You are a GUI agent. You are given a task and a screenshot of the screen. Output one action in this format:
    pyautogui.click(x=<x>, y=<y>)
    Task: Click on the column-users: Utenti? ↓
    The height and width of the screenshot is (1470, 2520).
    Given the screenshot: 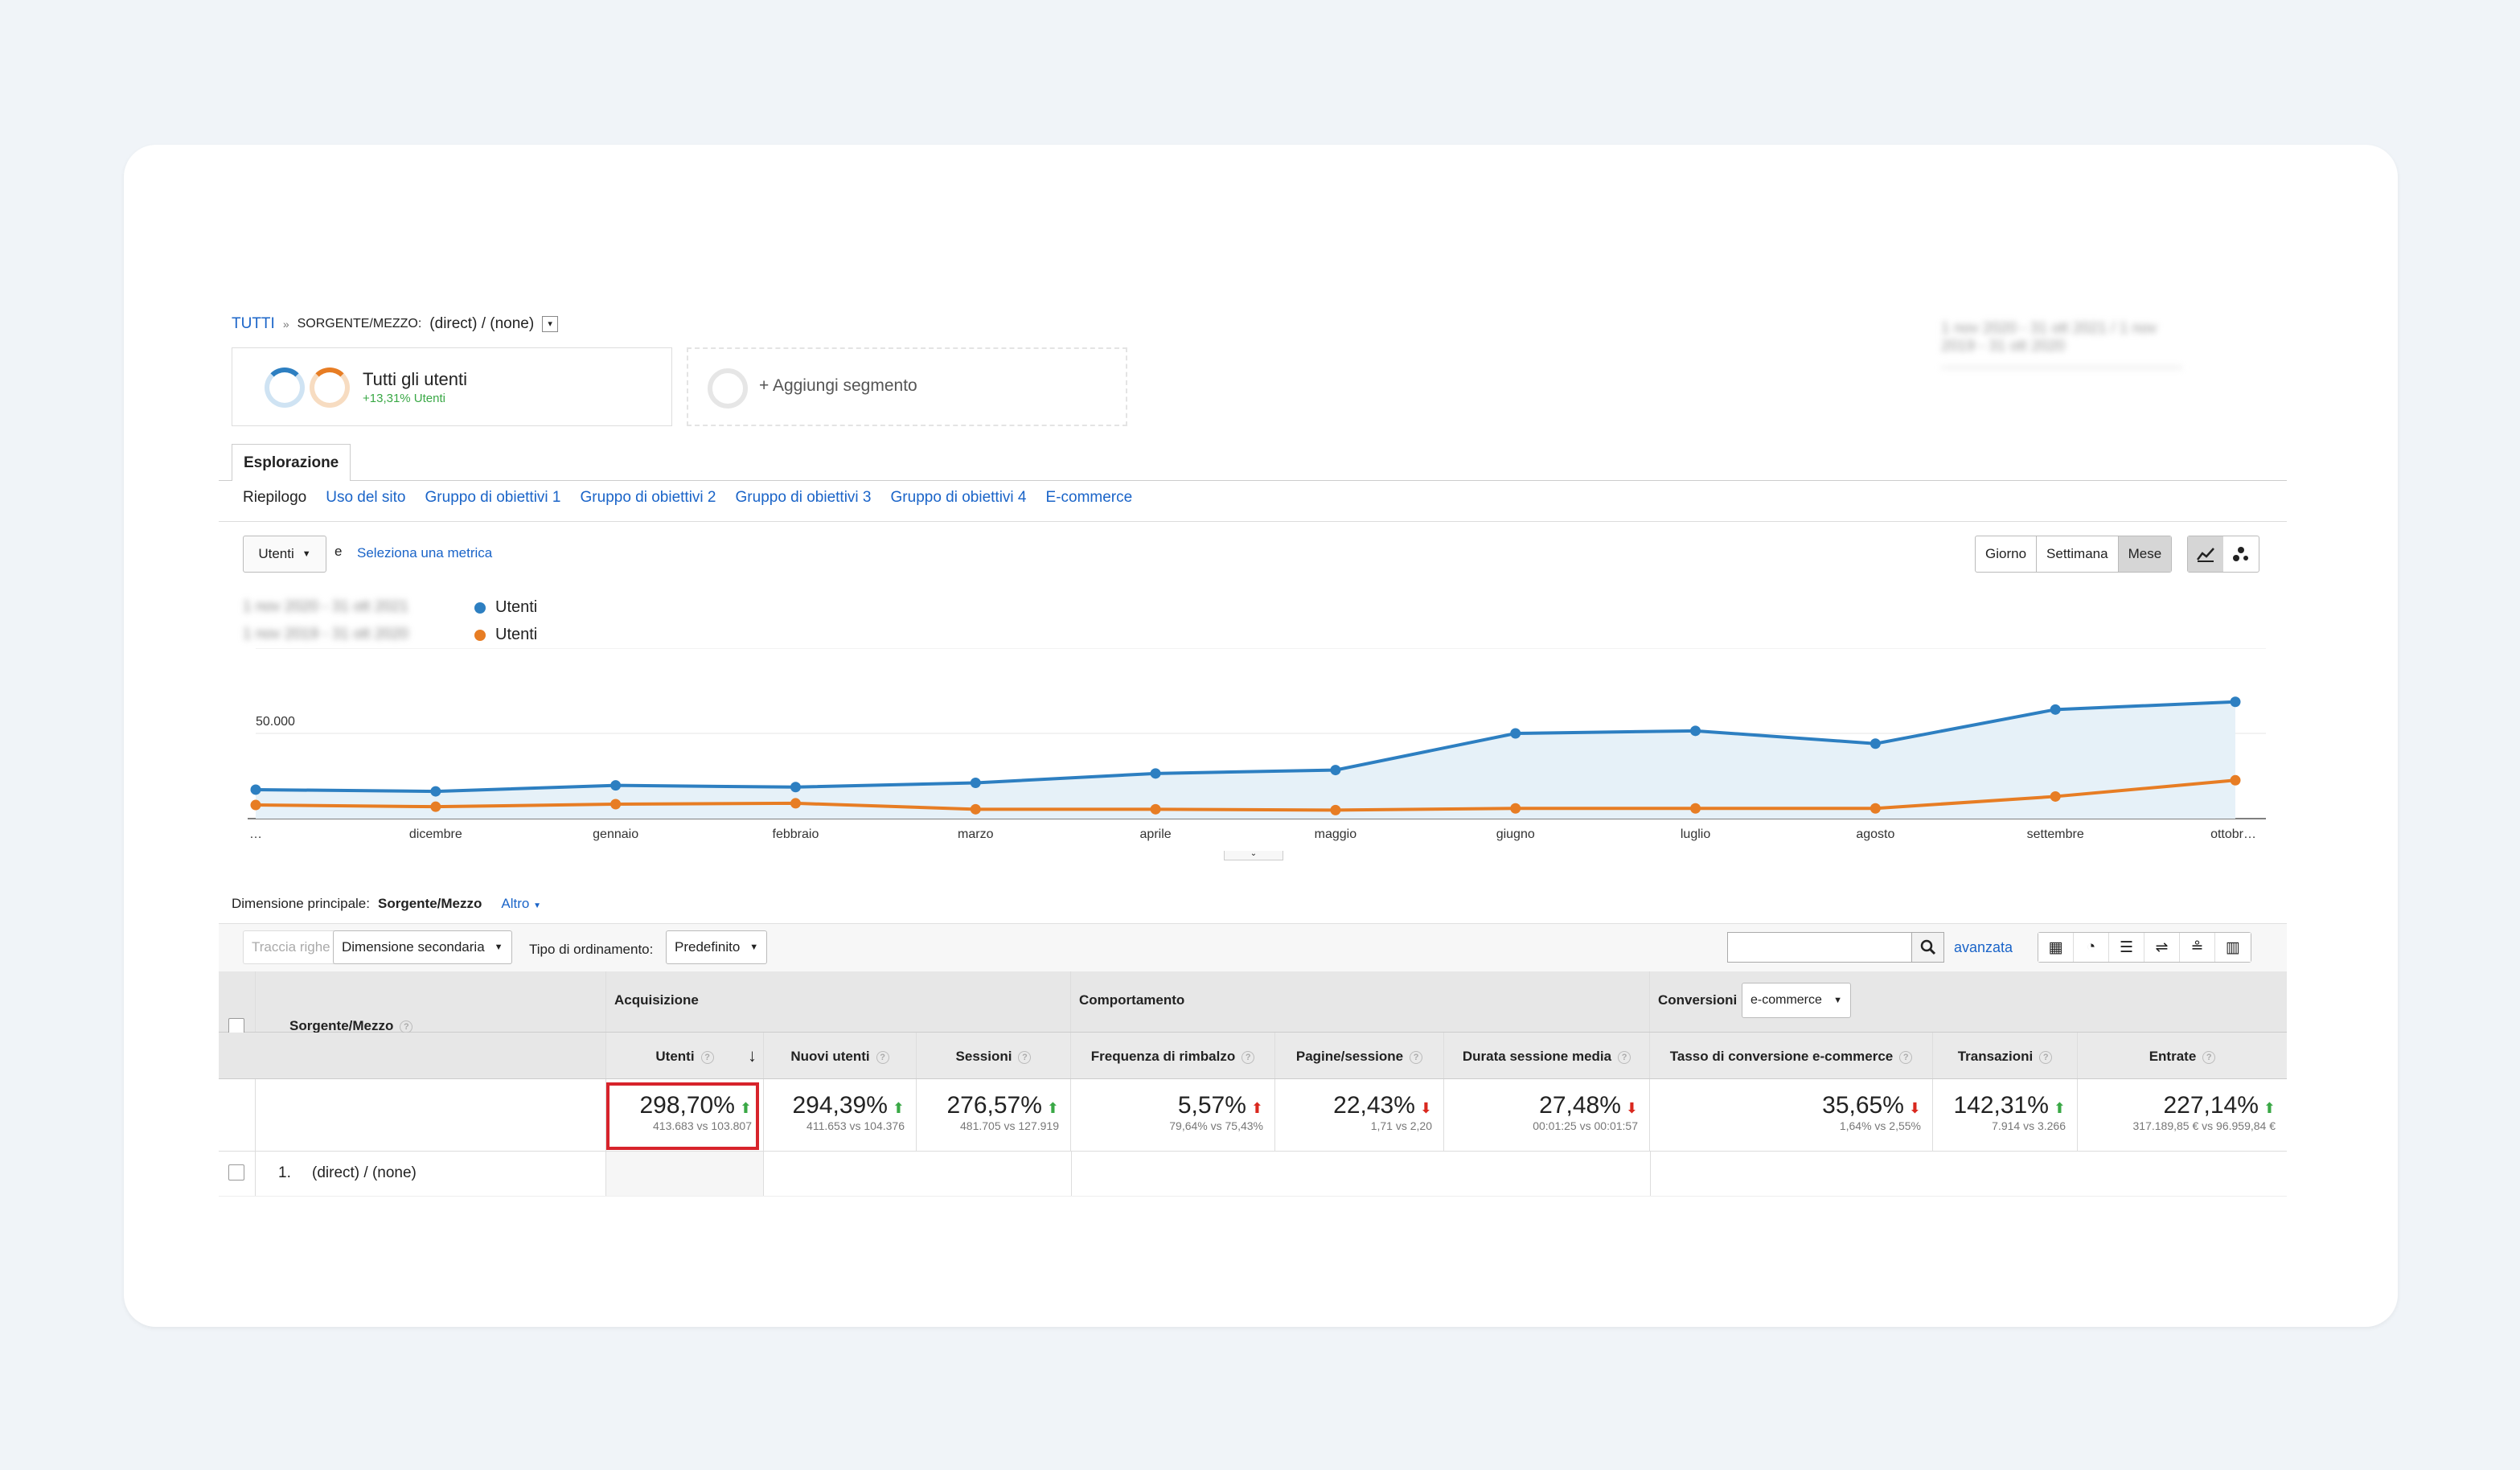 What is the action you would take?
    pyautogui.click(x=685, y=1055)
    